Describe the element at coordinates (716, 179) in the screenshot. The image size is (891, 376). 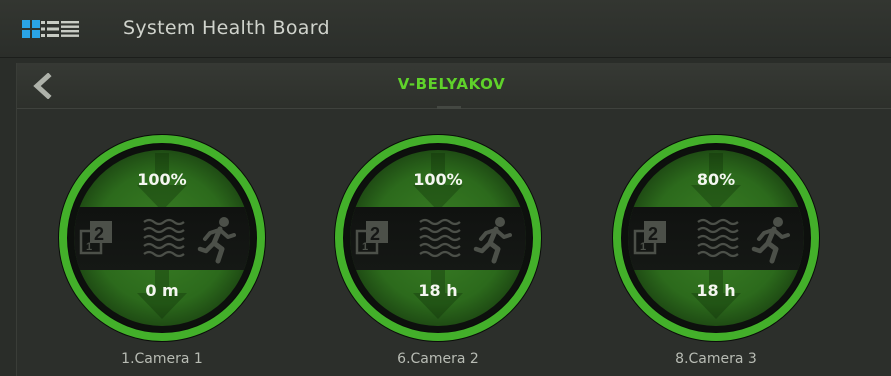
I see `camera-health-percent: 80%` at that location.